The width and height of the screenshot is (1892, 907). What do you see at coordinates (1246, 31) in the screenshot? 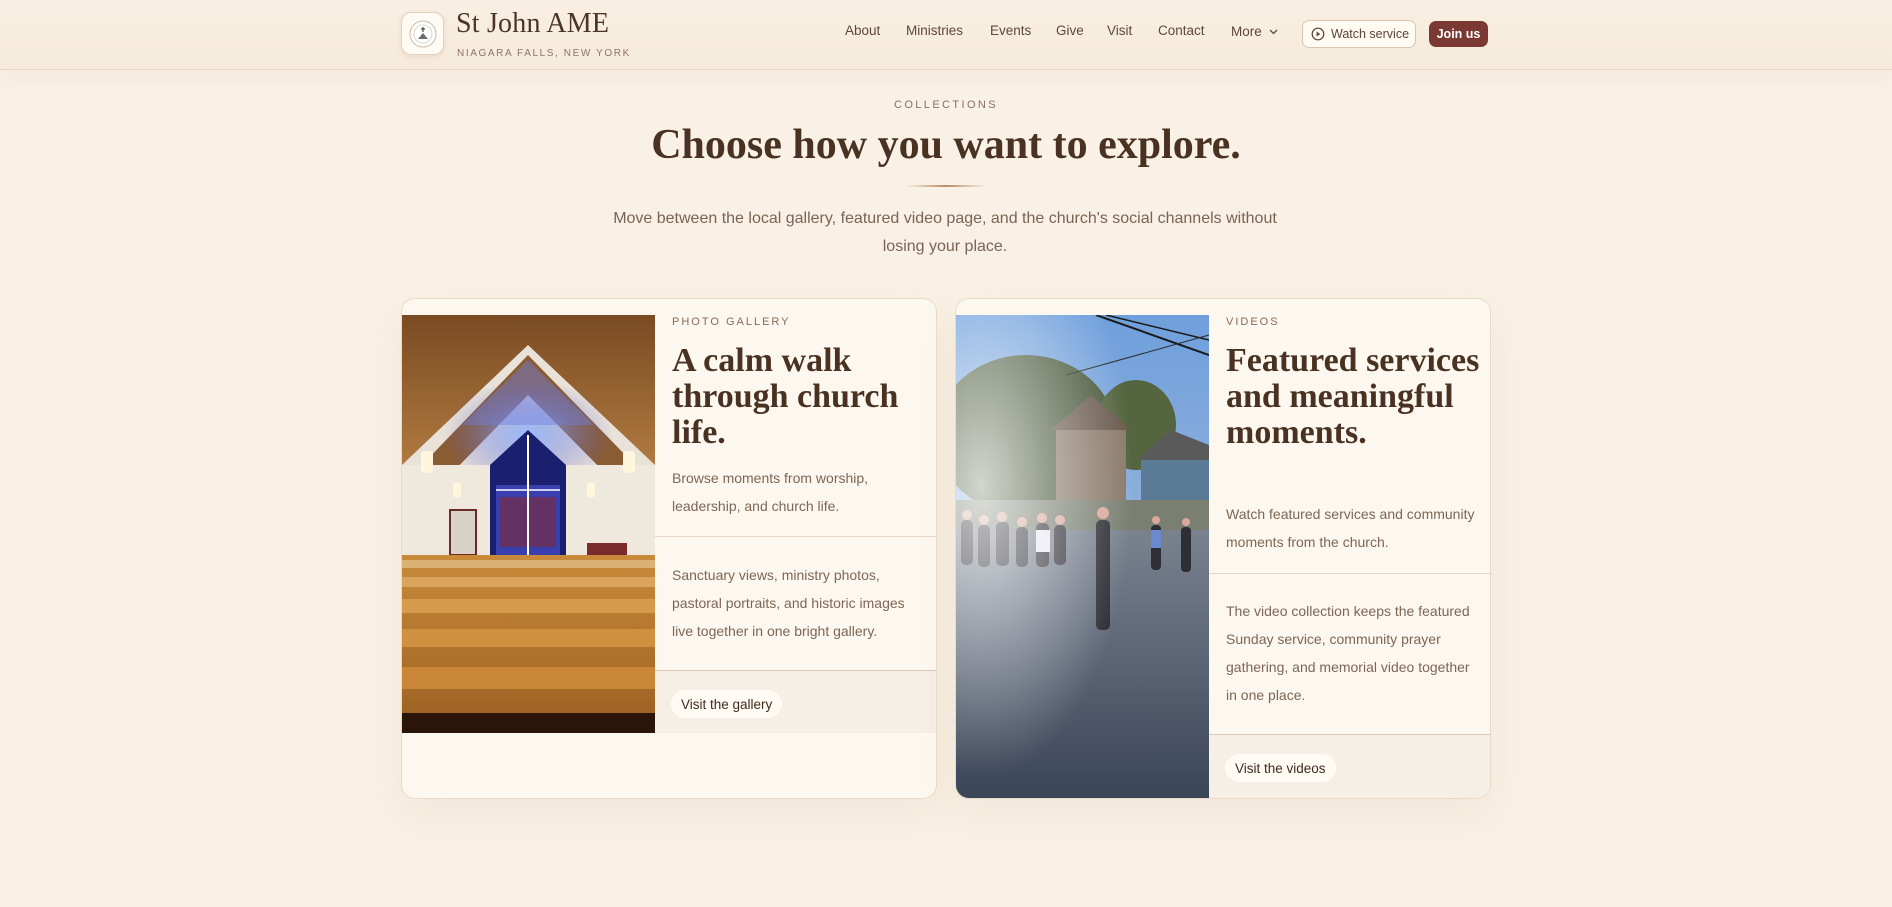
I see `nav-more-label: More` at bounding box center [1246, 31].